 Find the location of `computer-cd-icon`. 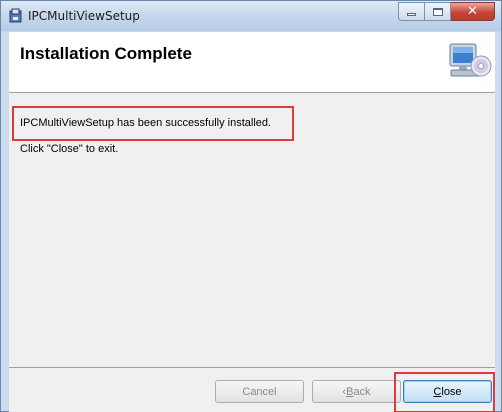

computer-cd-icon is located at coordinates (470, 60).